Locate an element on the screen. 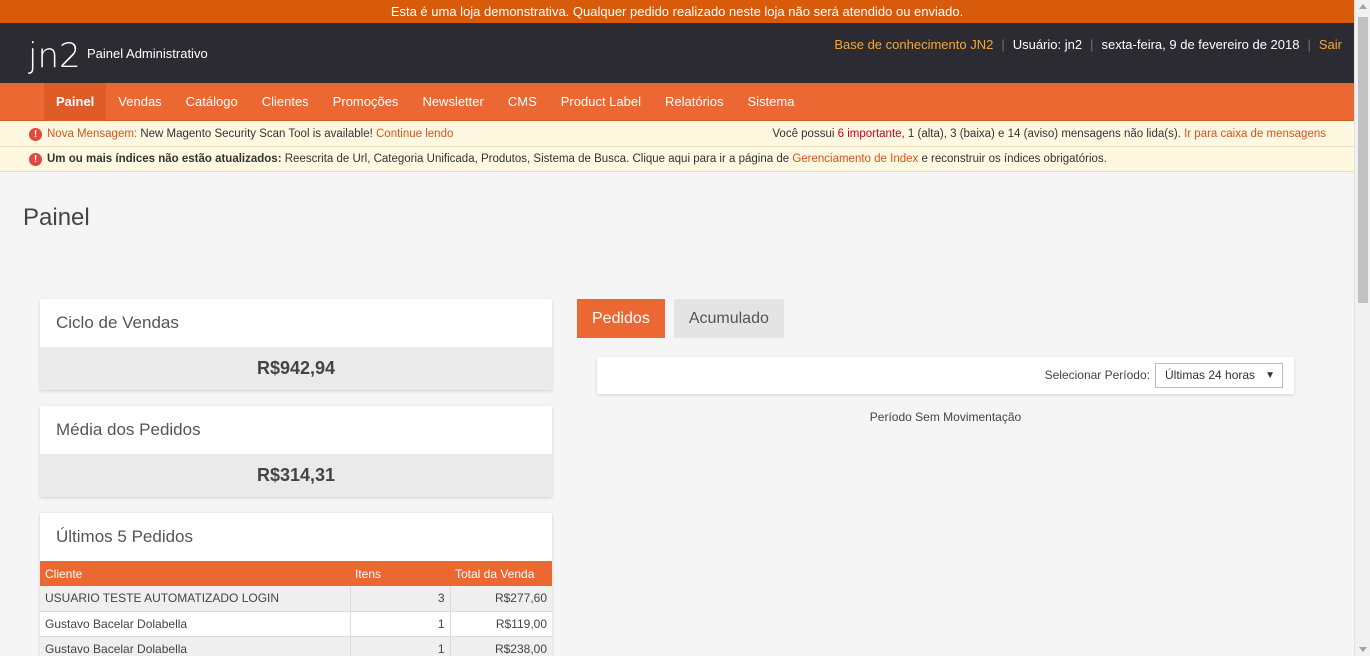 This screenshot has height=656, width=1370. nav-item-relatorios: Relatórios is located at coordinates (694, 102).